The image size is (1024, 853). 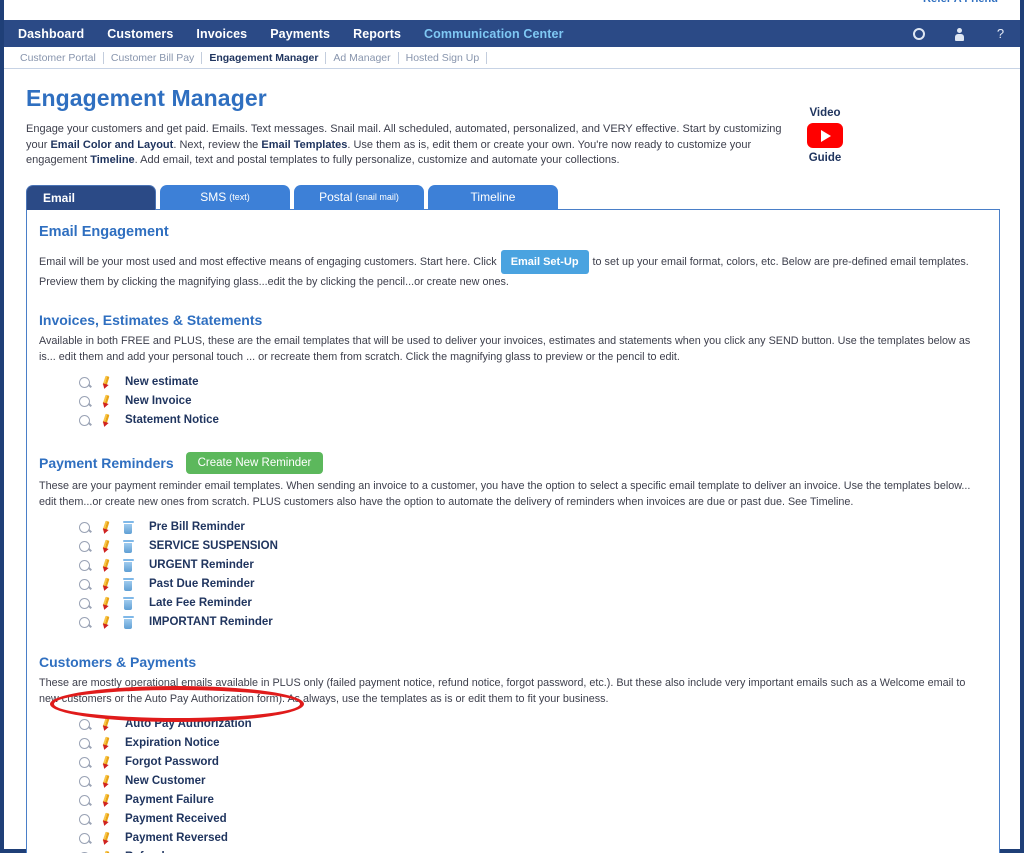 I want to click on list-item: Auto Pay Authorization, so click(x=528, y=724).